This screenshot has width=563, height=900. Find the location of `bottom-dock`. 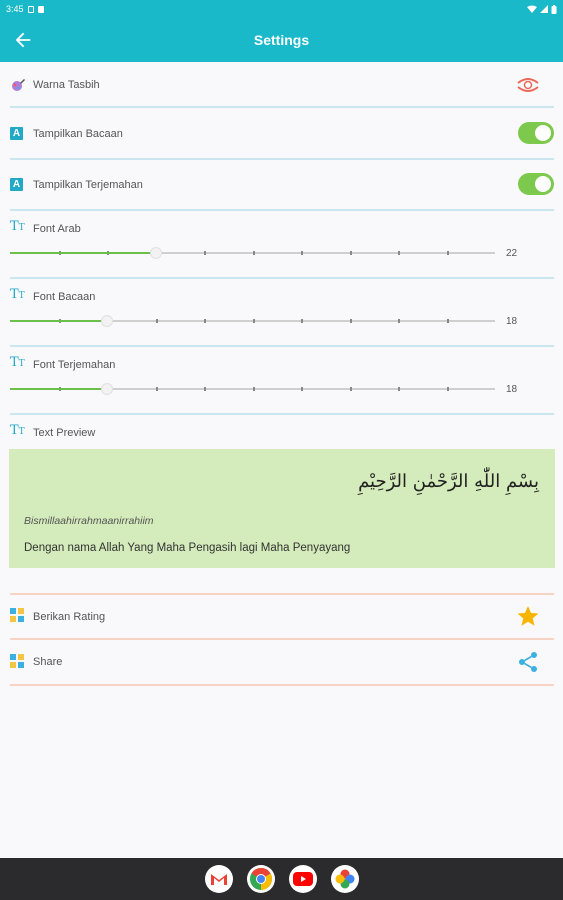

bottom-dock is located at coordinates (281, 879).